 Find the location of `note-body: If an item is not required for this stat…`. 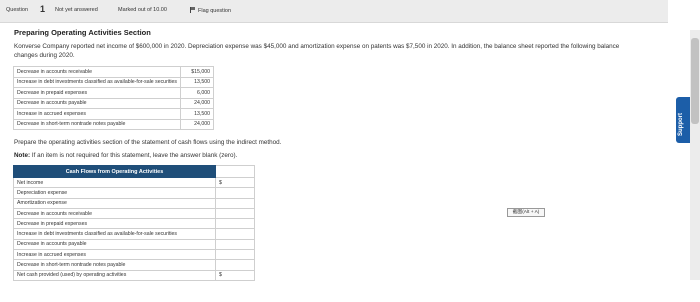

note-body: If an item is not required for this stat… is located at coordinates (134, 155).